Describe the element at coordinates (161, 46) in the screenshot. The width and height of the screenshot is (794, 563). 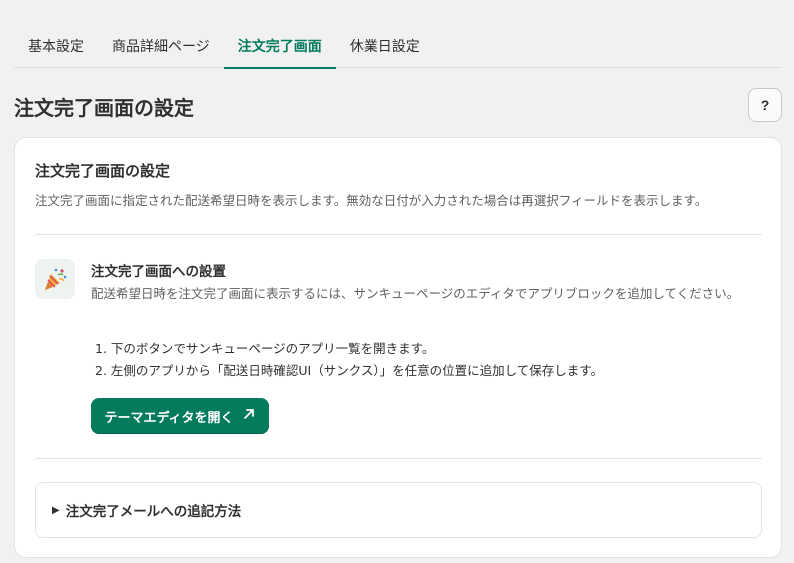
I see `tab-product-detail-page: 商品詳細ページ` at that location.